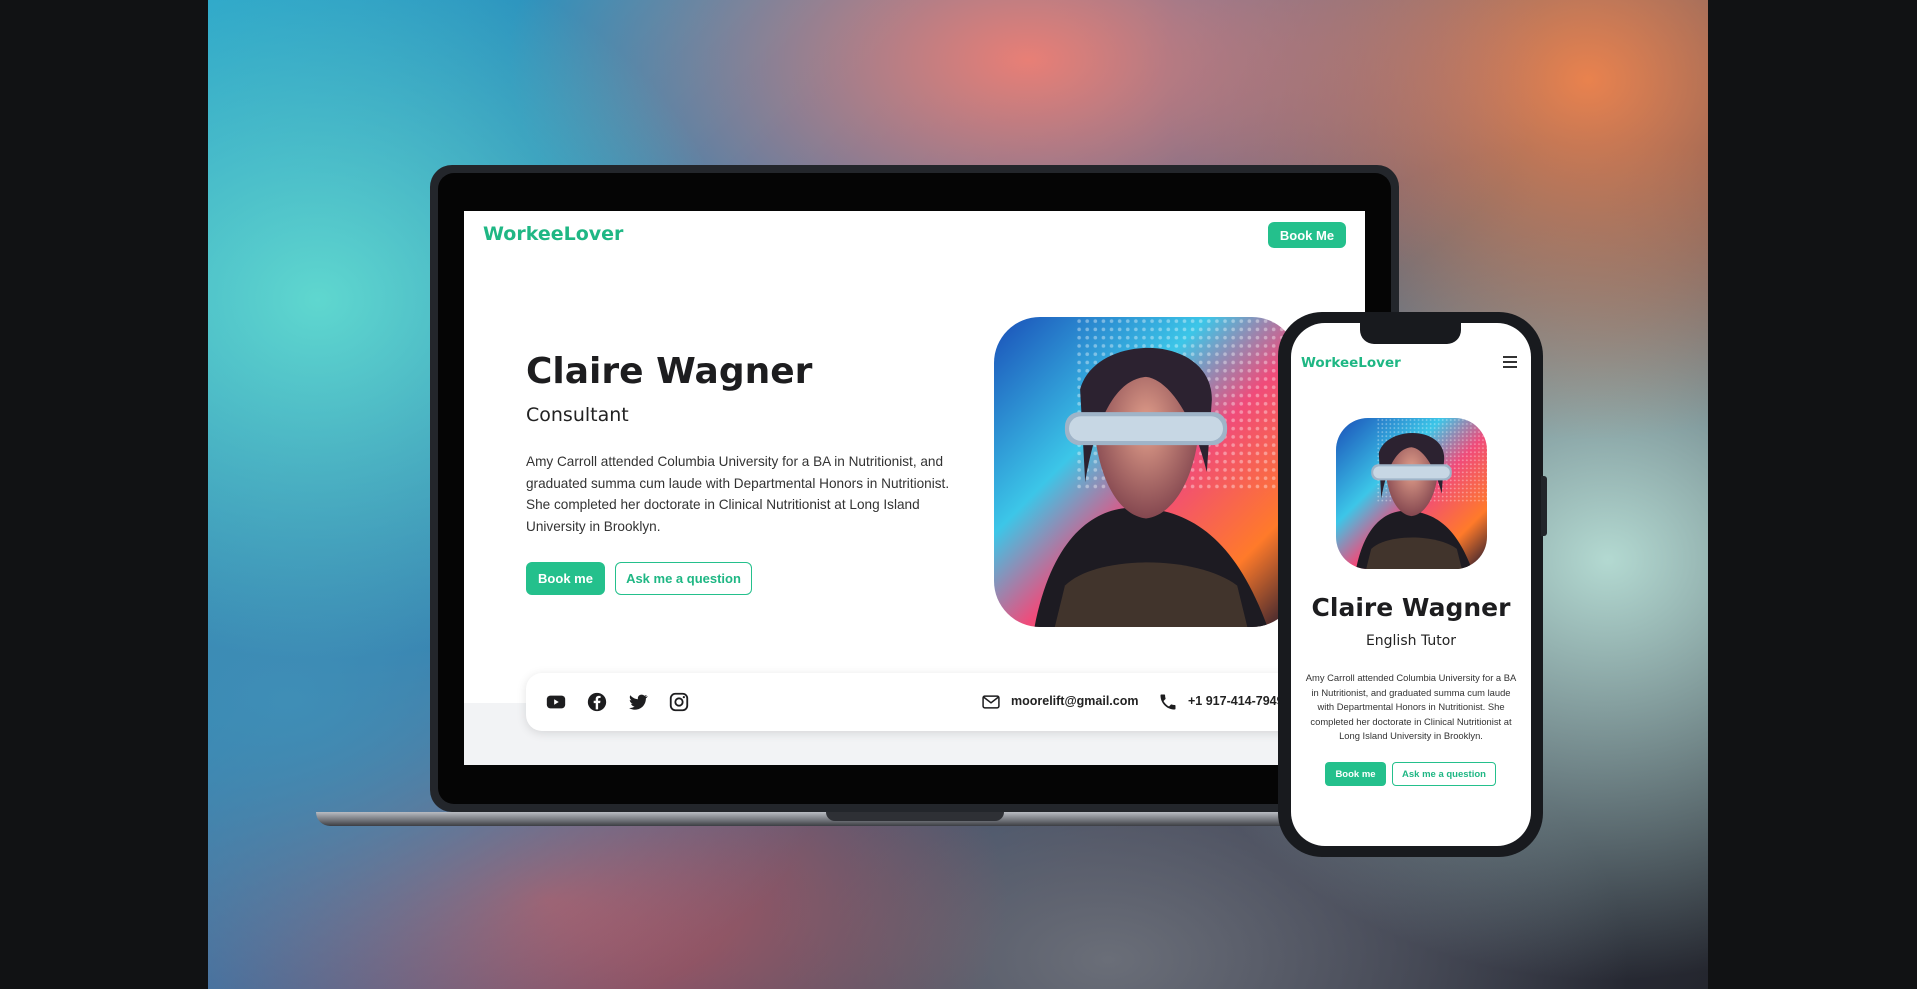 The width and height of the screenshot is (1917, 989). What do you see at coordinates (1351, 363) in the screenshot?
I see `mobile-site-logo: WorkeeLover` at bounding box center [1351, 363].